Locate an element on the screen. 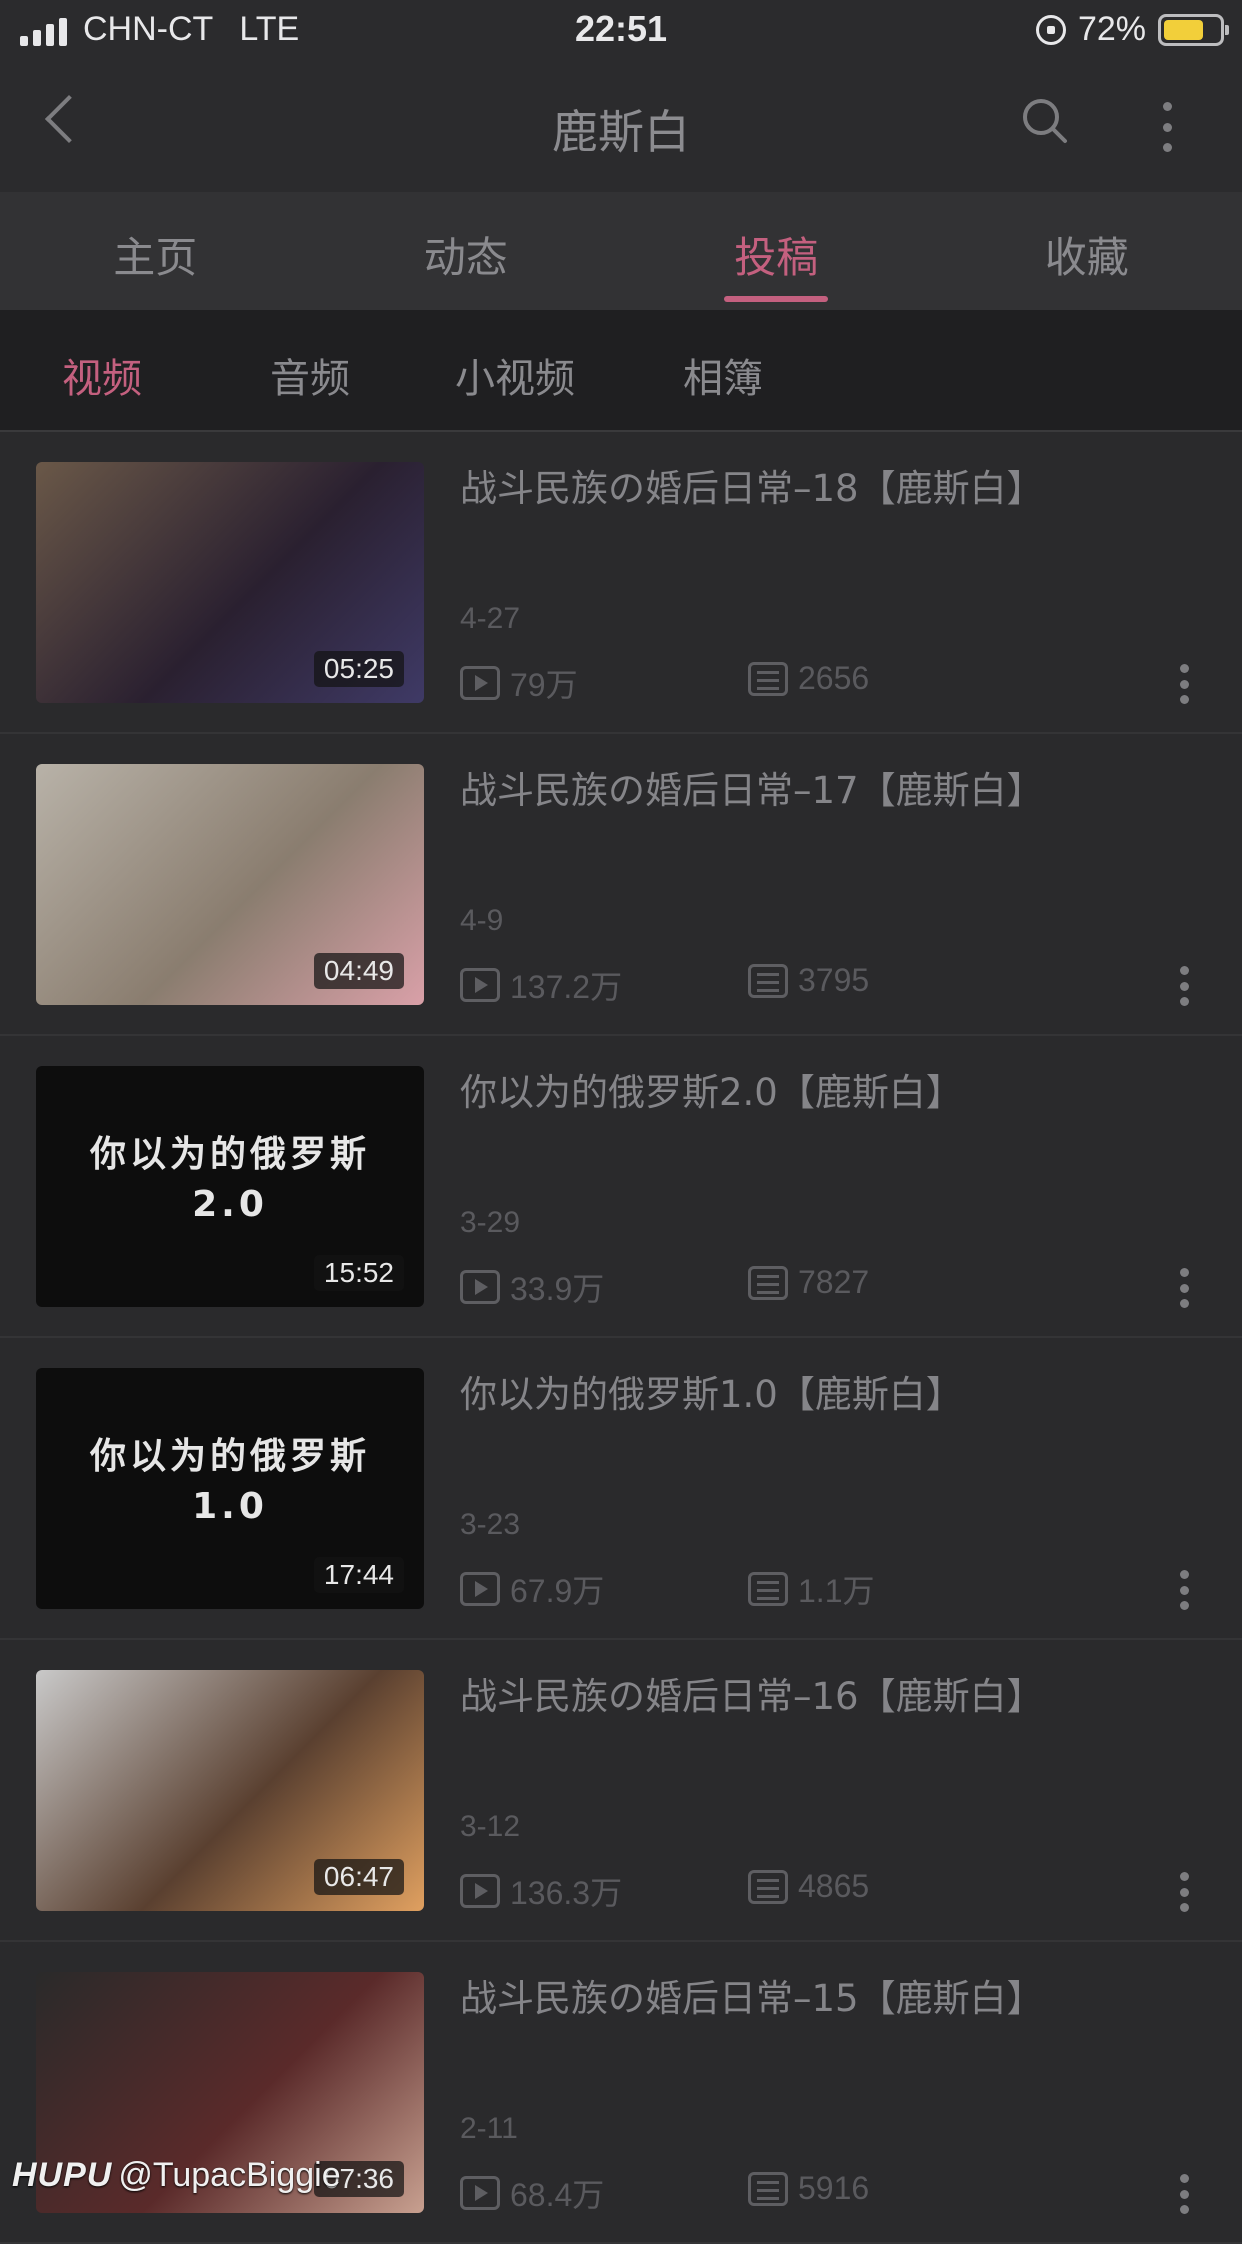 The height and width of the screenshot is (2244, 1242). watermark: HUPU @TupacBiggie is located at coordinates (176, 2175).